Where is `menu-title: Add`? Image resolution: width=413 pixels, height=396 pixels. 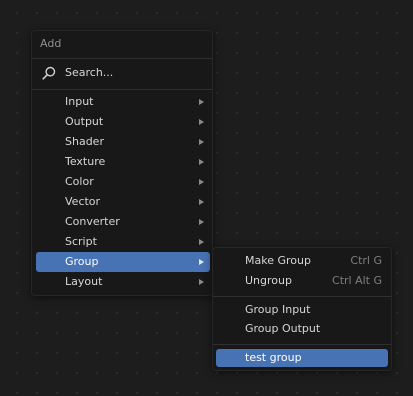
menu-title: Add is located at coordinates (51, 43).